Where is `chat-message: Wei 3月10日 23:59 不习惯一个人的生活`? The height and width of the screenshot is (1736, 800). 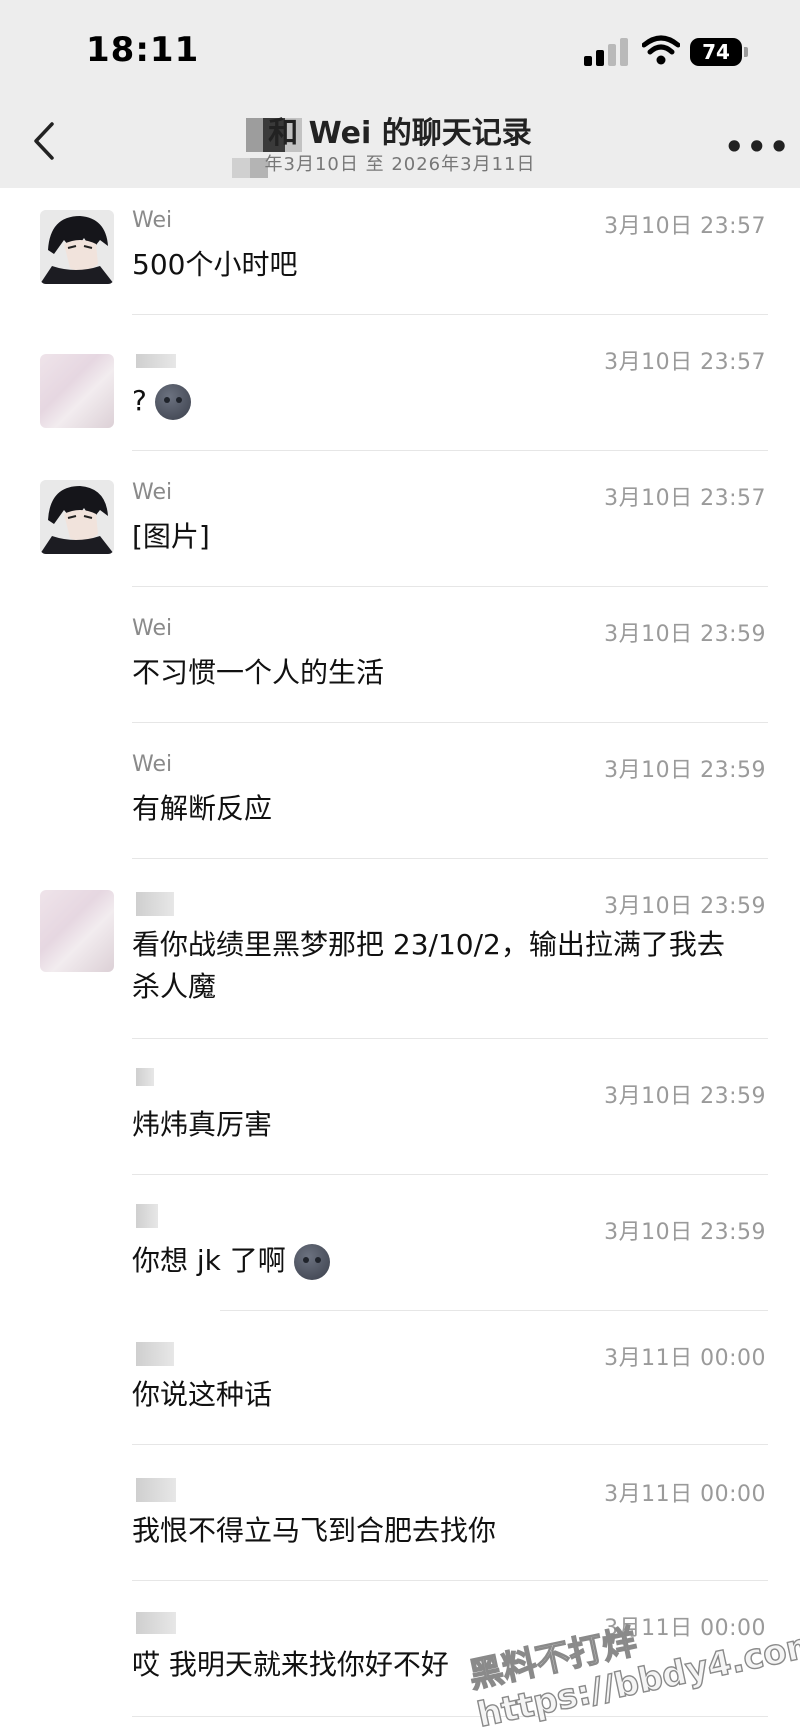 chat-message: Wei 3月10日 23:59 不习惯一个人的生活 is located at coordinates (400, 664).